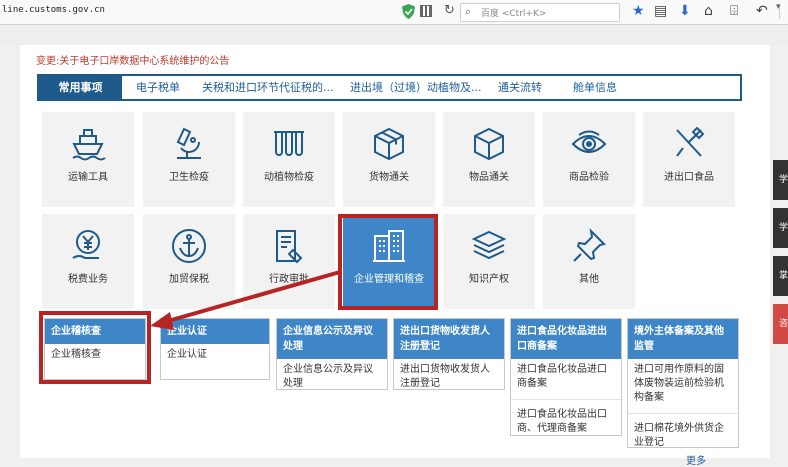 The width and height of the screenshot is (788, 467). Describe the element at coordinates (696, 459) in the screenshot. I see `more-link: 更多` at that location.